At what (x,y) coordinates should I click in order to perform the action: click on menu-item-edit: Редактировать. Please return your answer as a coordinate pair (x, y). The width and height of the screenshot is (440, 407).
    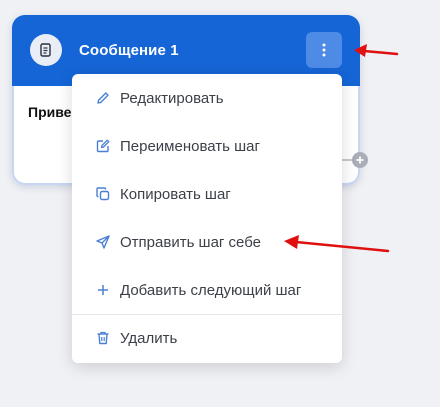
    Looking at the image, I should click on (207, 98).